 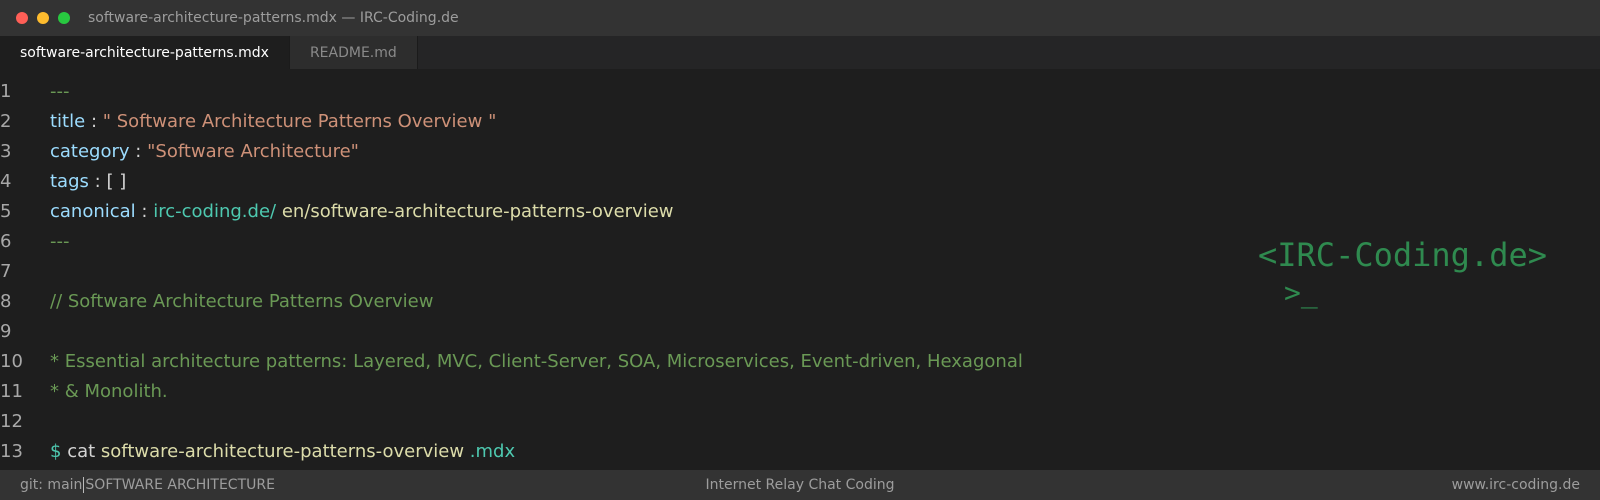 What do you see at coordinates (90, 151) in the screenshot?
I see `frontmatter-key: category` at bounding box center [90, 151].